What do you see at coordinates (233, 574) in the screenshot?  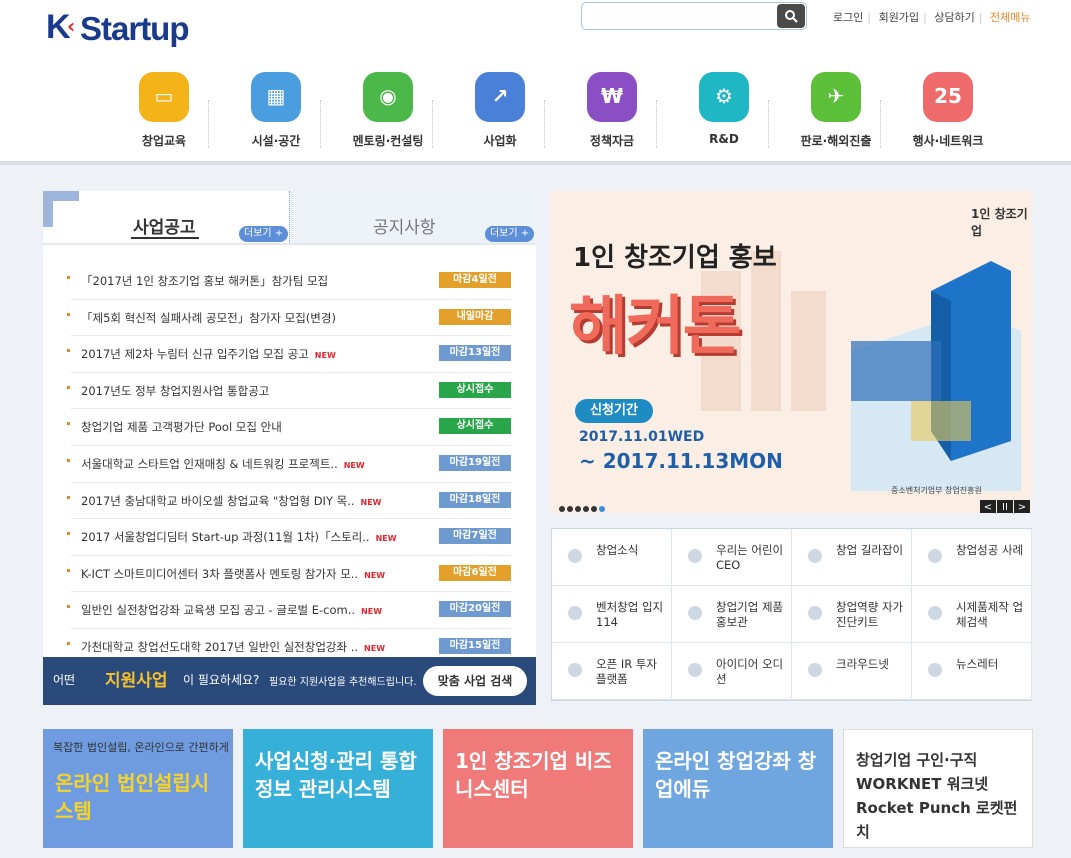 I see `notice-title: K-ICT 스마트미디어센터 3차 플랫폼사 멘토링 참가자 모.. NEW` at bounding box center [233, 574].